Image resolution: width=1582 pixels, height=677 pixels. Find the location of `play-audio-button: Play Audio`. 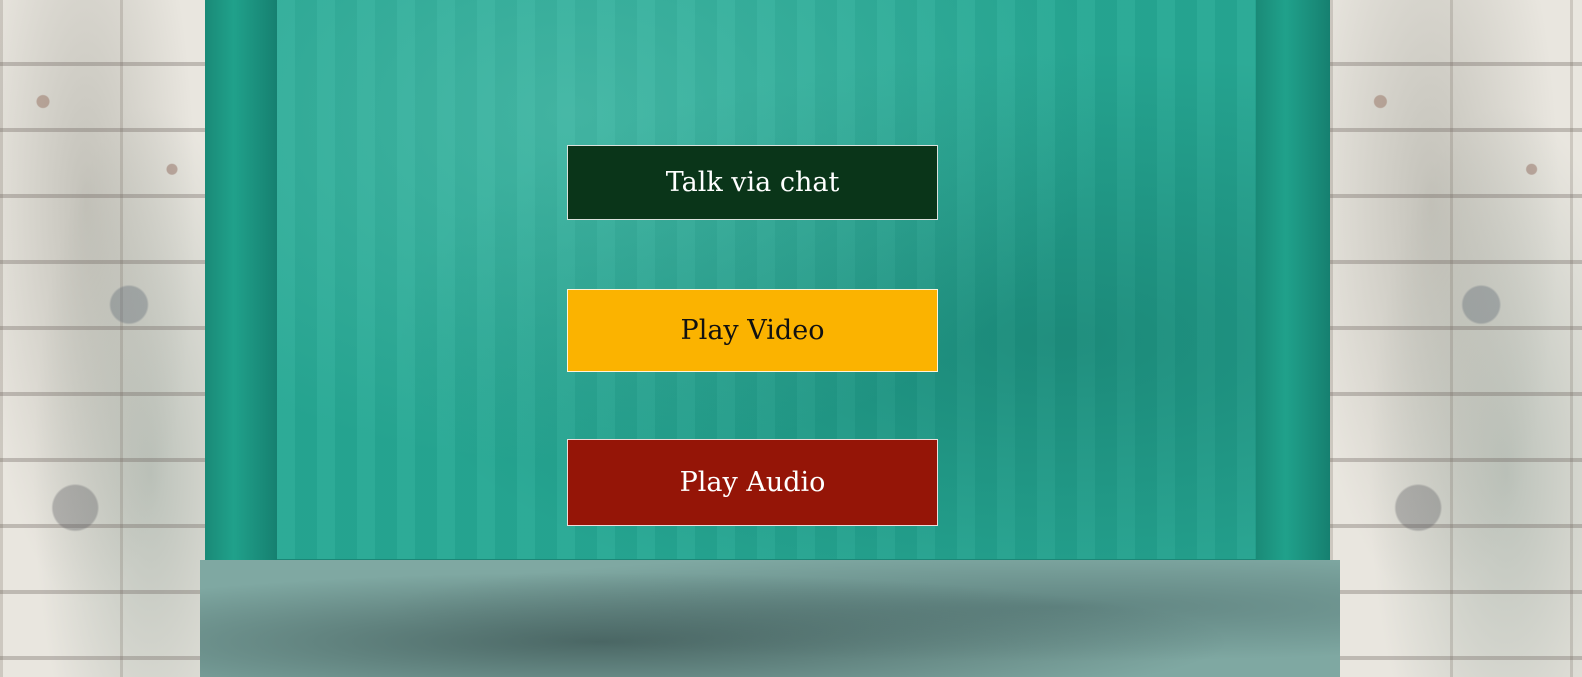

play-audio-button: Play Audio is located at coordinates (752, 482).